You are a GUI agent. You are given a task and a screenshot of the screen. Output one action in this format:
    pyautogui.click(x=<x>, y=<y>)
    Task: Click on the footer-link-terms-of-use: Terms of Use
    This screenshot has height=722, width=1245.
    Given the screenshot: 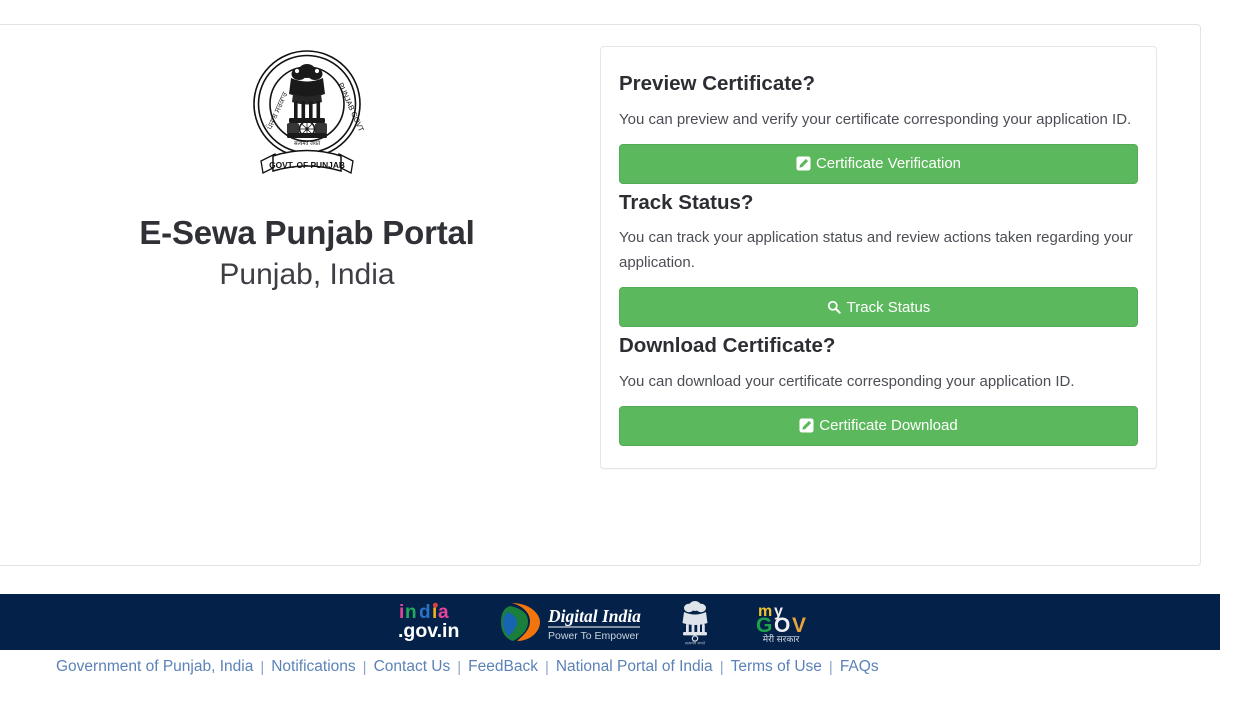 What is the action you would take?
    pyautogui.click(x=776, y=667)
    